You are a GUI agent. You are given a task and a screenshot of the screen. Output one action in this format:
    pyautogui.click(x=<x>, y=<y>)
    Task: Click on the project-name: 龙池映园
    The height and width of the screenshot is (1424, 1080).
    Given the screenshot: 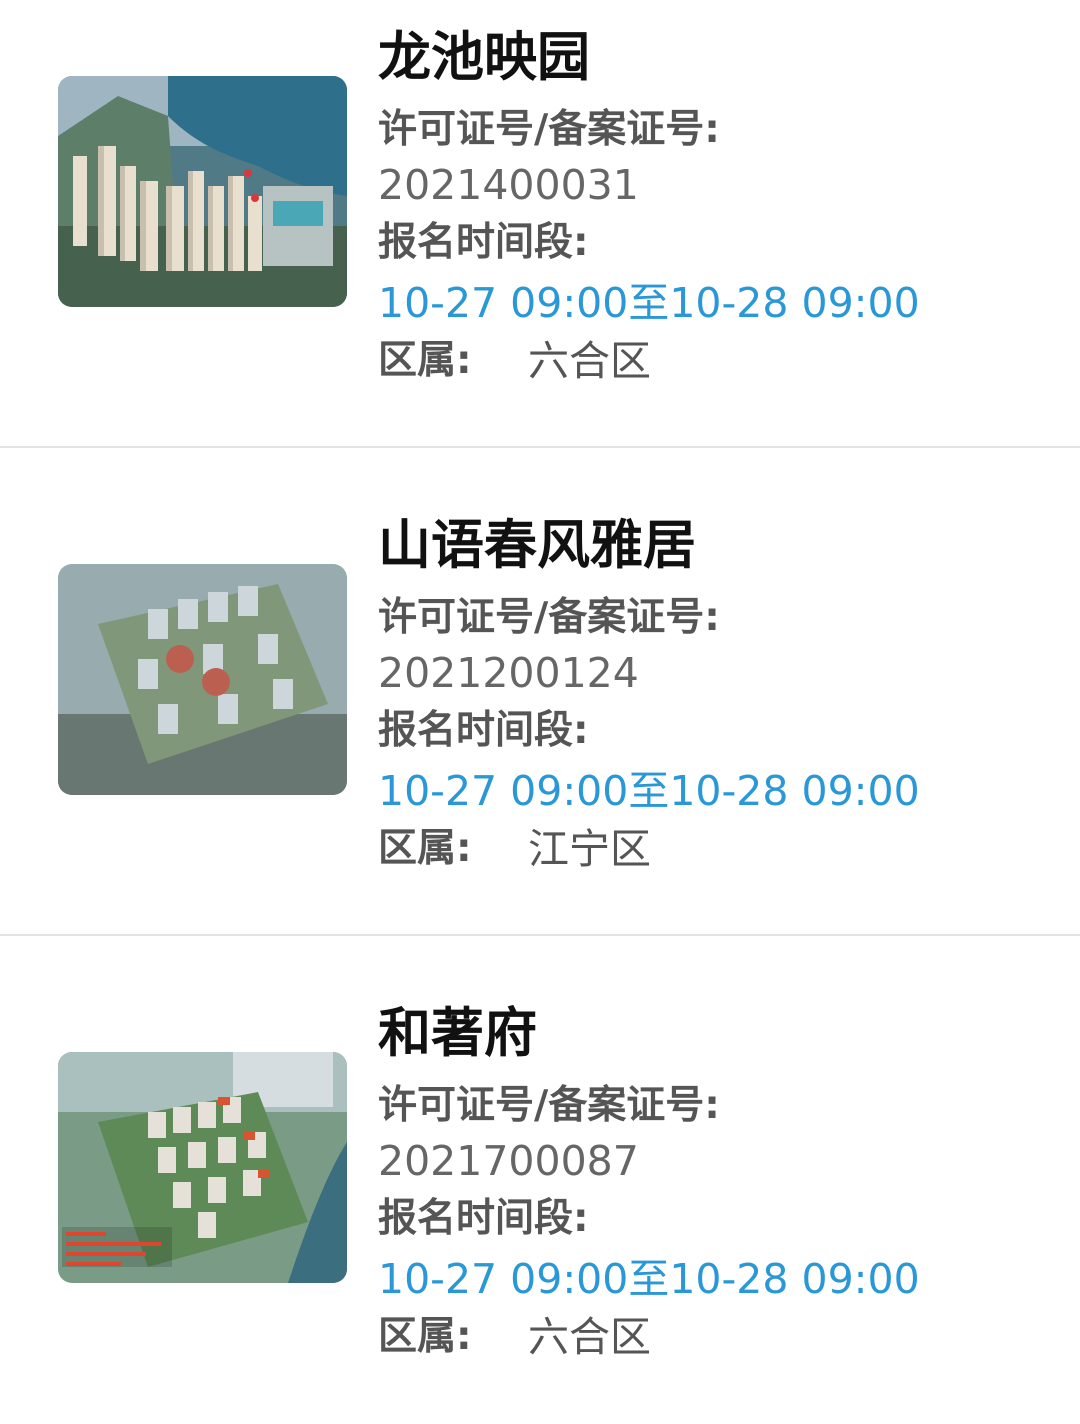 What is the action you would take?
    pyautogui.click(x=484, y=57)
    